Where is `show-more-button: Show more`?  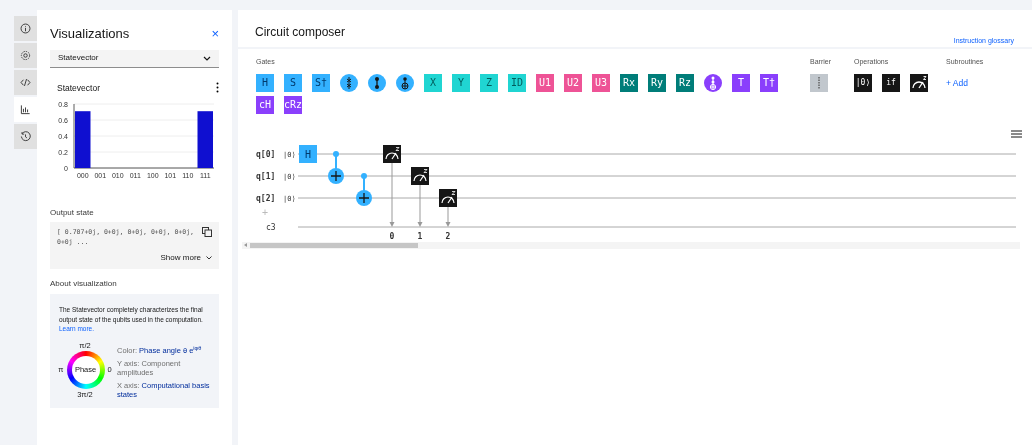
show-more-button: Show more is located at coordinates (186, 258).